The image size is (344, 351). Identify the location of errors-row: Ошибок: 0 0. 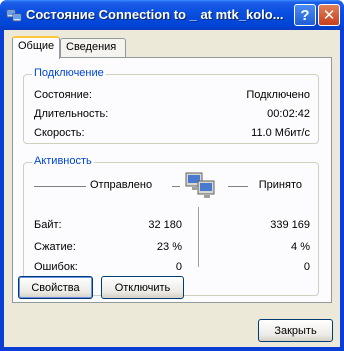
(172, 268).